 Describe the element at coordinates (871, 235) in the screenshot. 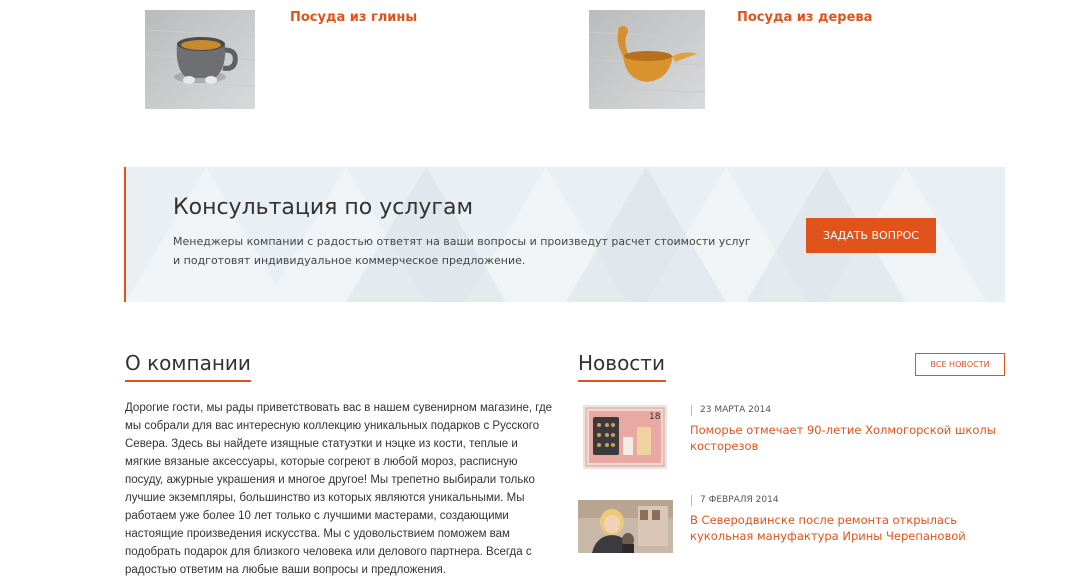

I see `ask-question-button: Задать вопрос` at that location.